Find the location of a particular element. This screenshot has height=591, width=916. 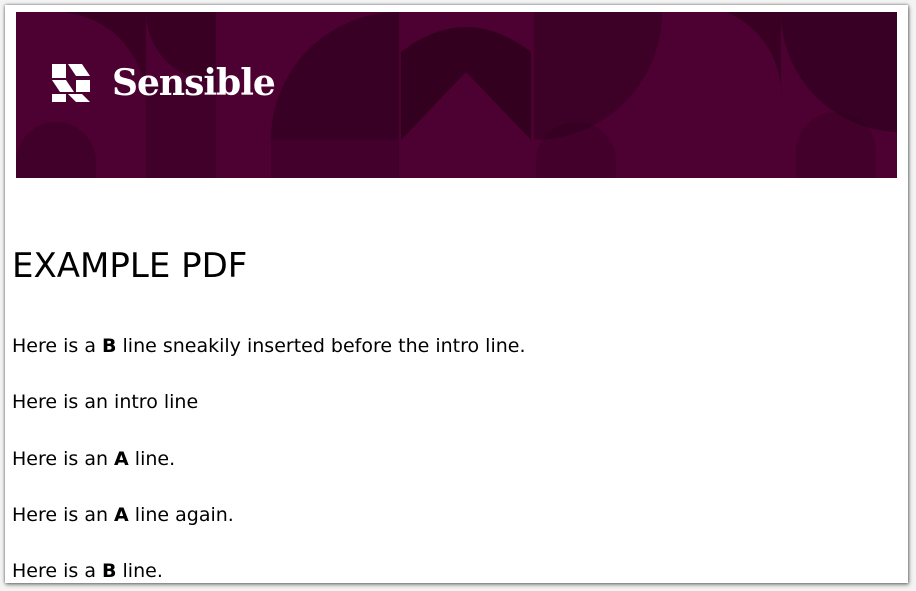

brand-logo: Sensible is located at coordinates (163, 83).